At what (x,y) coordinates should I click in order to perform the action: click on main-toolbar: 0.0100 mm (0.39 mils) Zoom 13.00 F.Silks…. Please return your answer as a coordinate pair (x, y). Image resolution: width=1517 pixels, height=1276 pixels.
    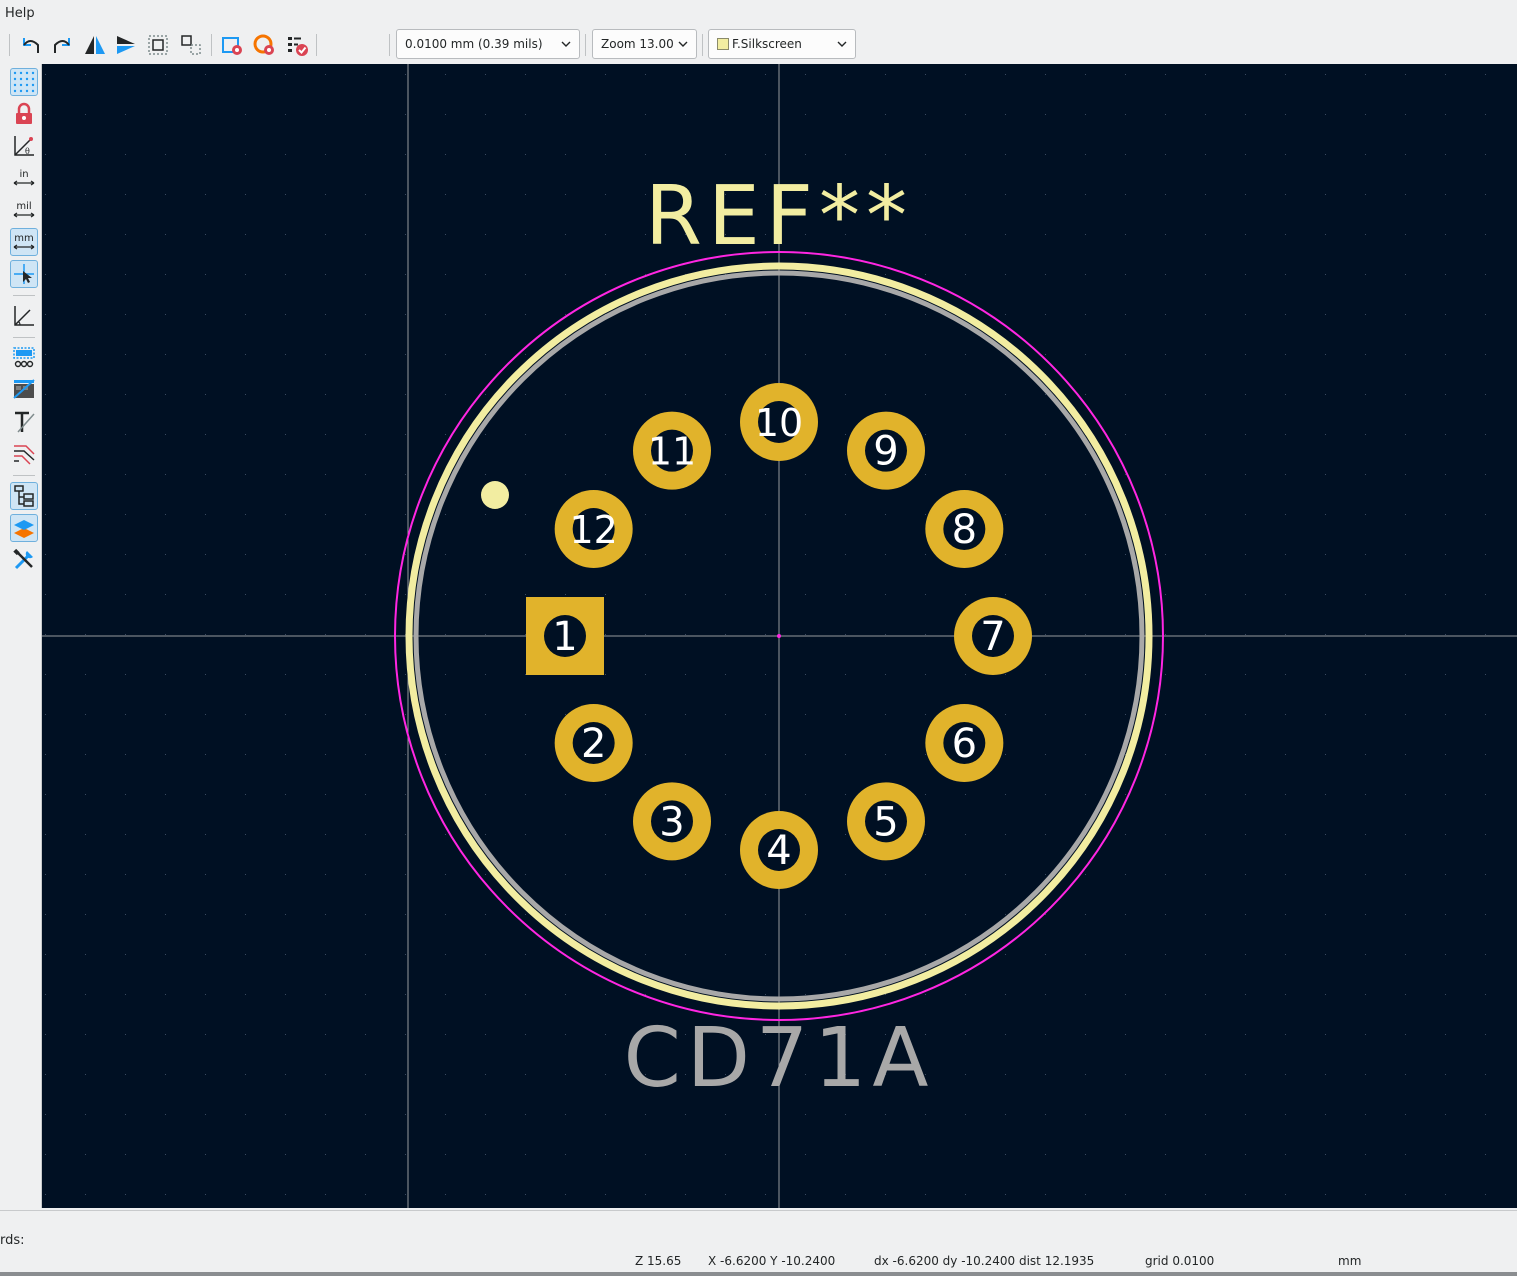
    Looking at the image, I should click on (758, 45).